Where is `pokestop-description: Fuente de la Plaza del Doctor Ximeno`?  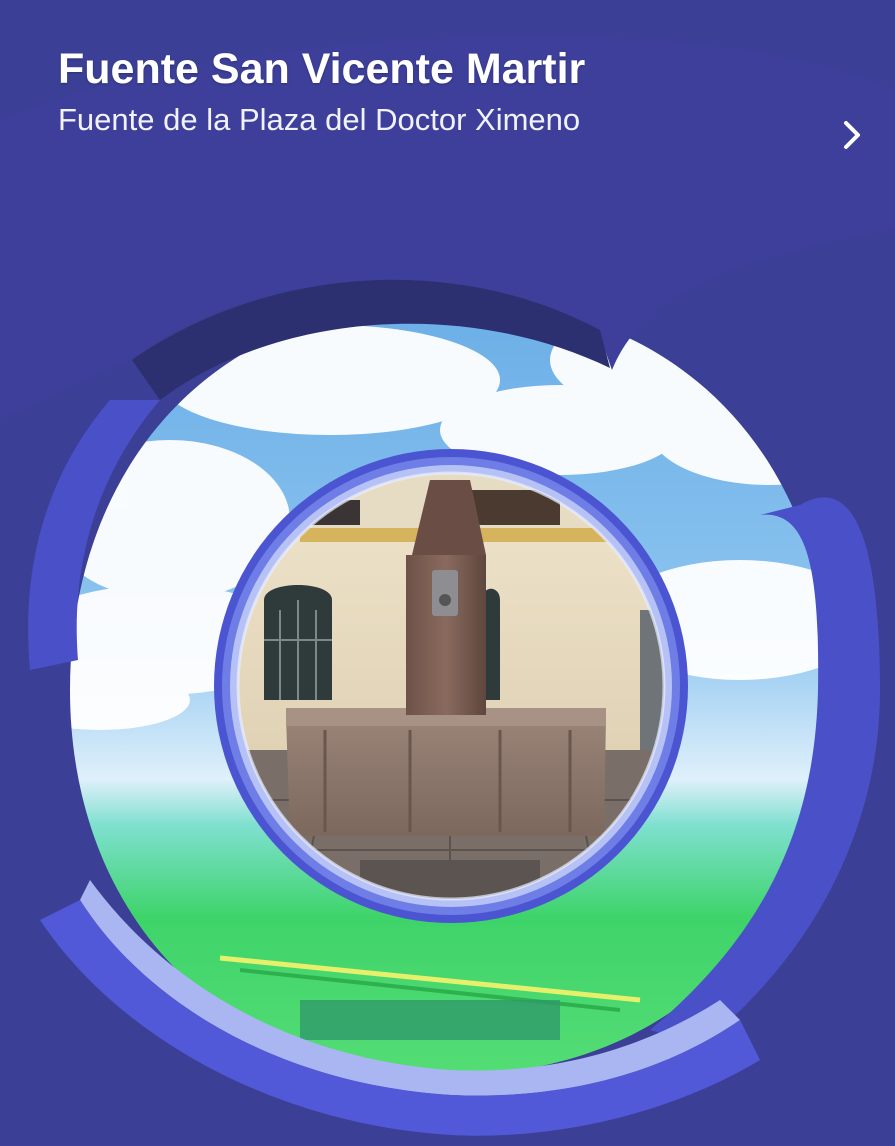 pokestop-description: Fuente de la Plaza del Doctor Ximeno is located at coordinates (319, 119).